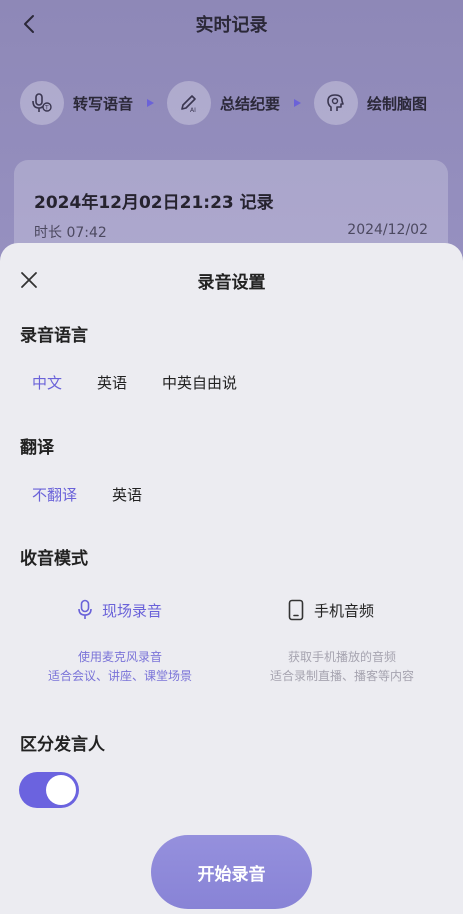 This screenshot has height=914, width=463. I want to click on mode-phone-description: 获取手机播放的音频 适合录制直播、播客等内容, so click(342, 667).